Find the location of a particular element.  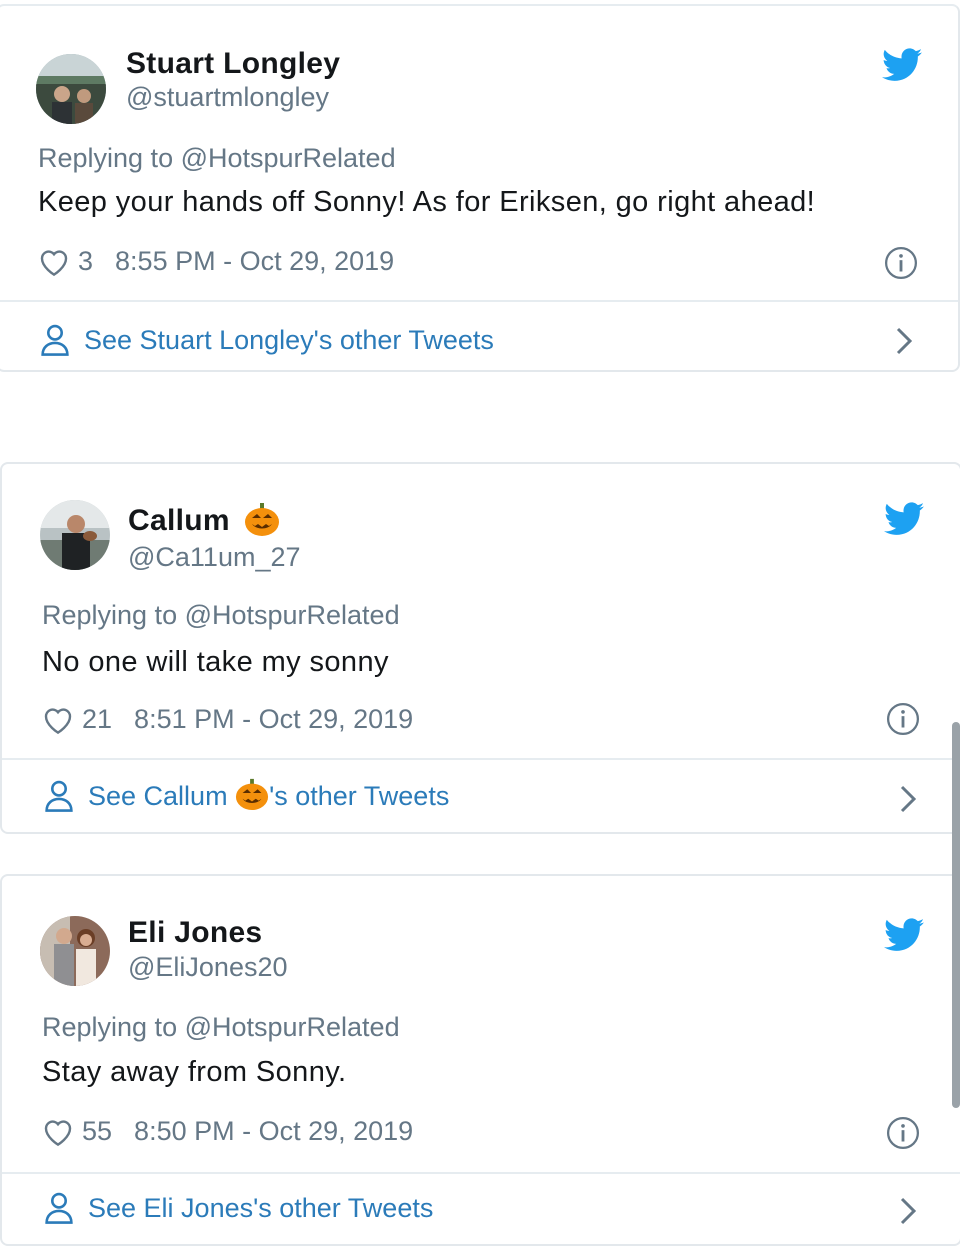

display-name: Eli Jones is located at coordinates (195, 933).